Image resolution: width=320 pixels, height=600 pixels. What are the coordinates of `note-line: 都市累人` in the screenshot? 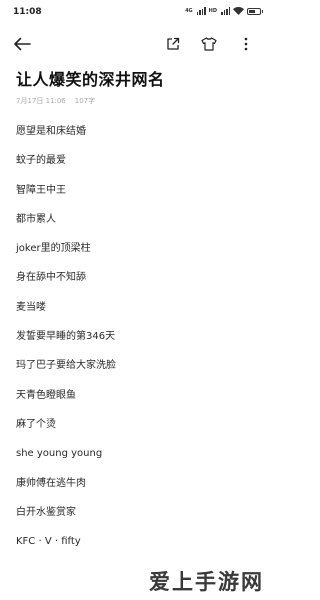 It's located at (36, 219).